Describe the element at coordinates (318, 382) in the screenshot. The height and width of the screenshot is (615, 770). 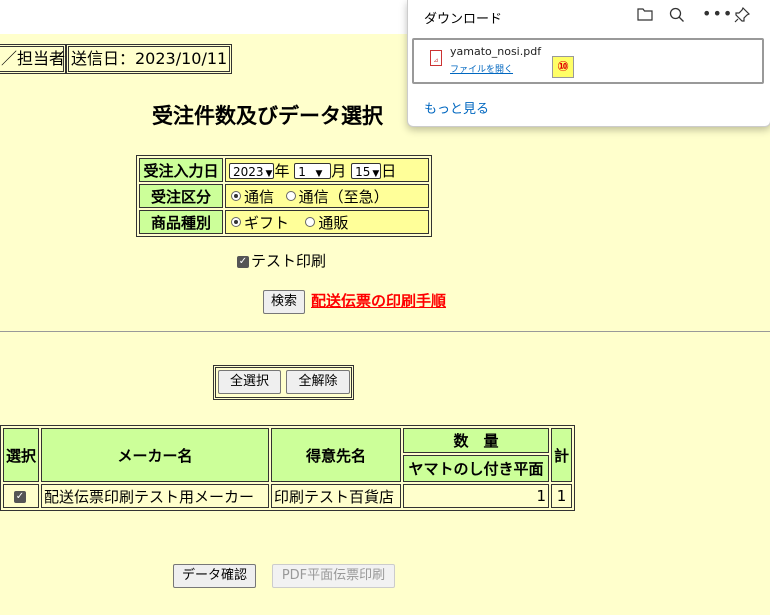
I see `clear-all-button: 全解除` at that location.